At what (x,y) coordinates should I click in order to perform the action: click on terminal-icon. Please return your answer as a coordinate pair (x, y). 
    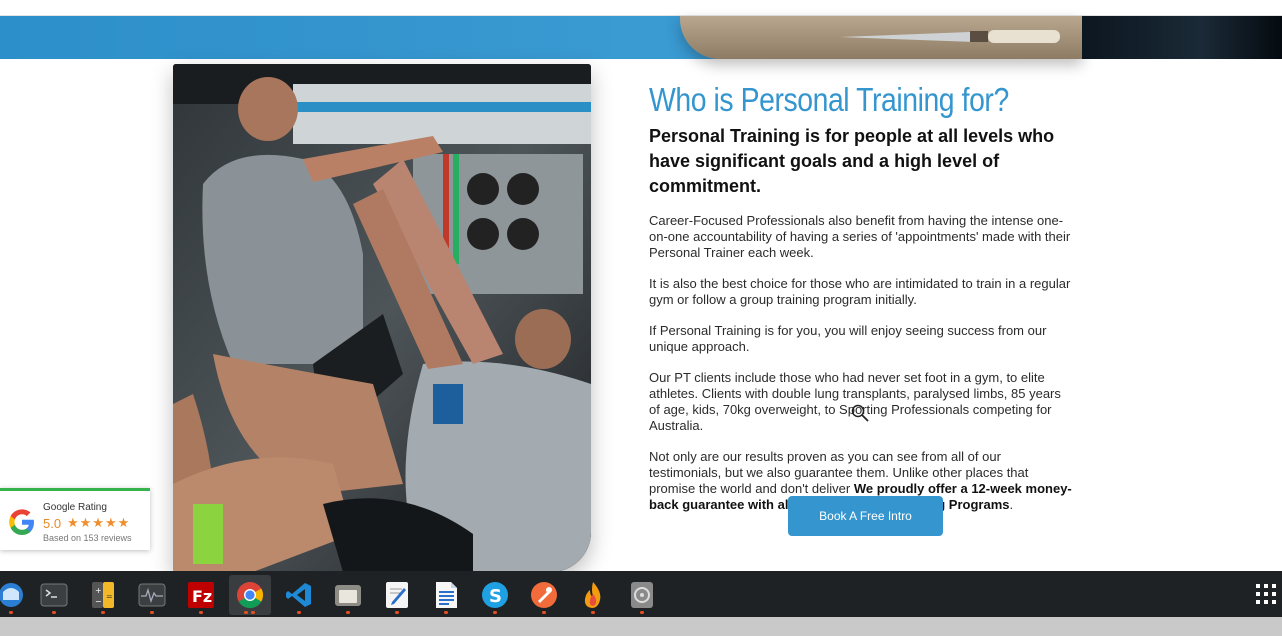
    Looking at the image, I should click on (54, 595).